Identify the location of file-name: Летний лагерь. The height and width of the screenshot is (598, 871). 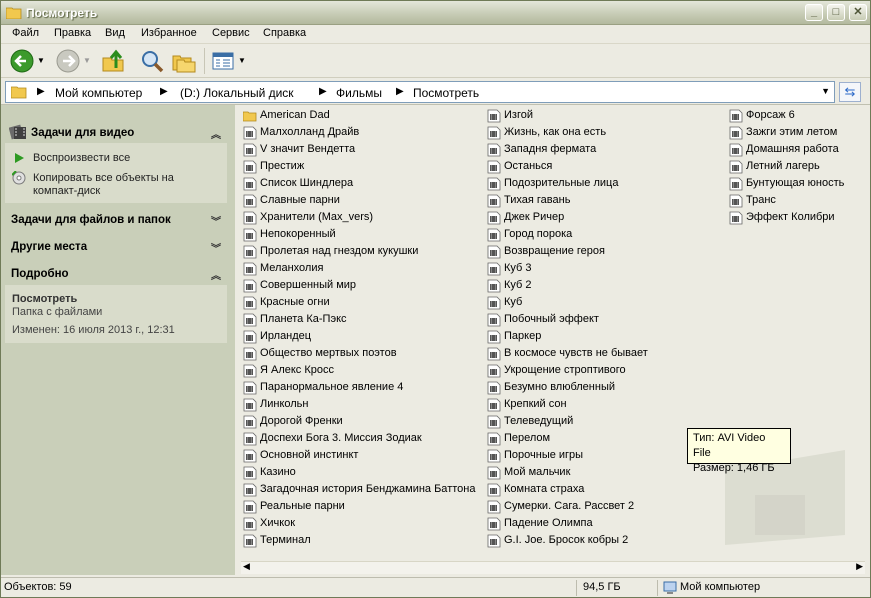
(783, 166).